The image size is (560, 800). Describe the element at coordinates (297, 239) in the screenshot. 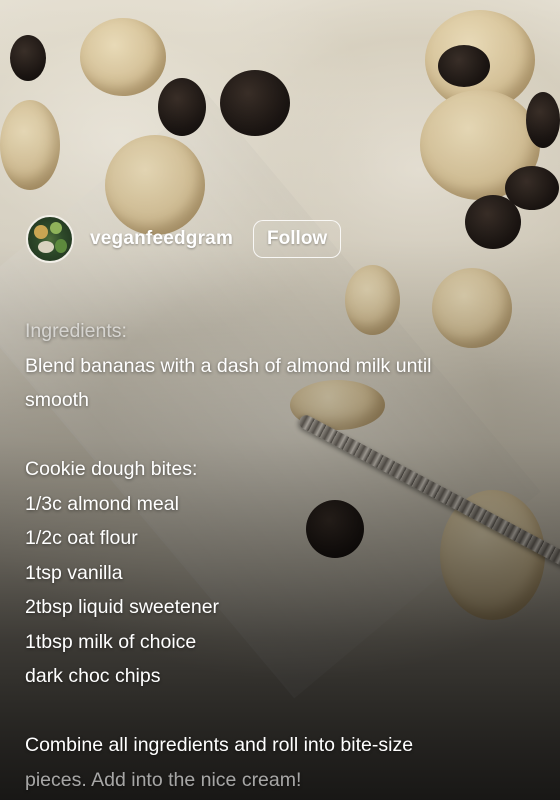

I see `follow-button: Follow` at that location.